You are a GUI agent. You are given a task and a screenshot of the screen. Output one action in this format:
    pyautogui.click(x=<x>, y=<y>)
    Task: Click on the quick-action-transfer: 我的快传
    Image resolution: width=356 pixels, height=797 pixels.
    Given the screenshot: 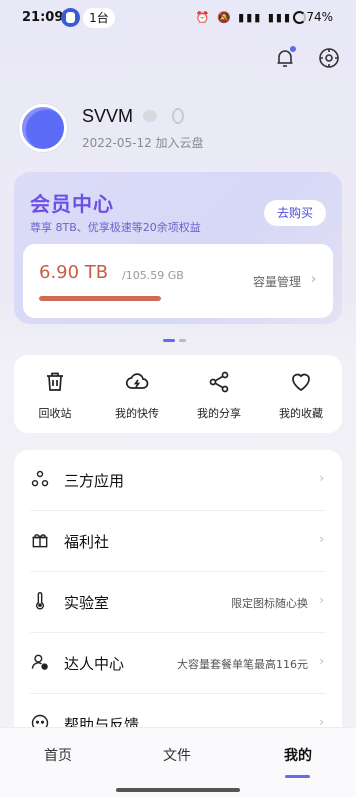 What is the action you would take?
    pyautogui.click(x=137, y=394)
    